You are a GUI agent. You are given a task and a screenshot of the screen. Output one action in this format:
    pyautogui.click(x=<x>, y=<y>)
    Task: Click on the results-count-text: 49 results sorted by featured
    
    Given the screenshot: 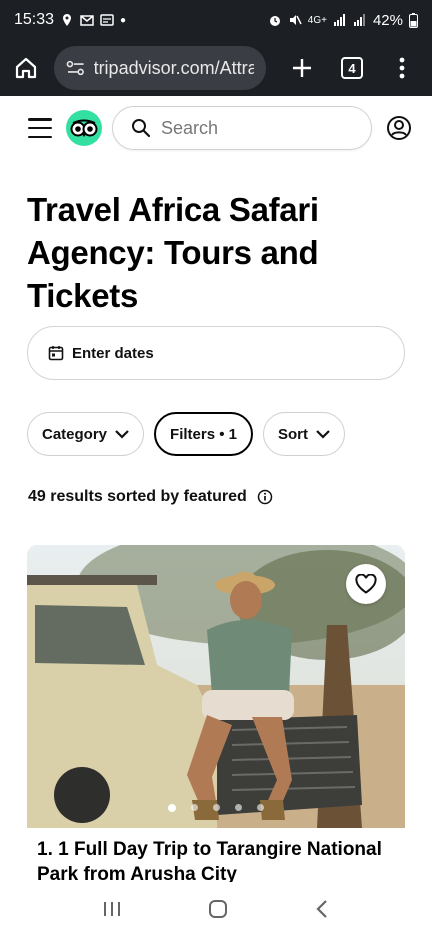 What is the action you would take?
    pyautogui.click(x=137, y=496)
    